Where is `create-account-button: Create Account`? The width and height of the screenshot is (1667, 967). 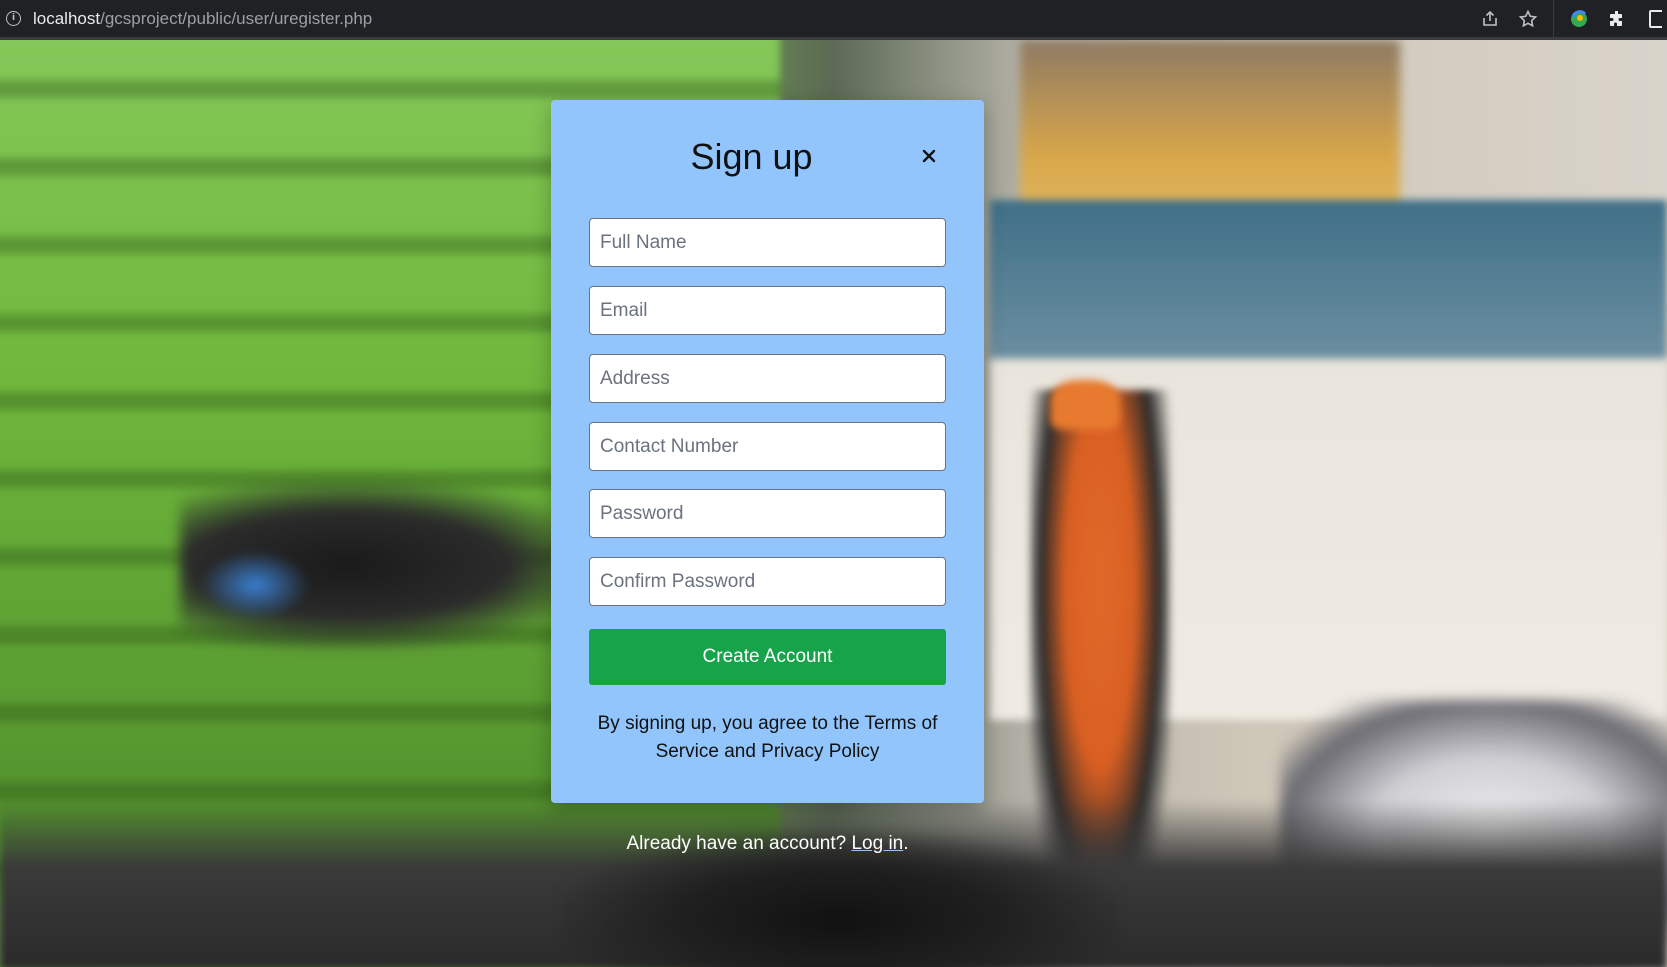
create-account-button: Create Account is located at coordinates (767, 657).